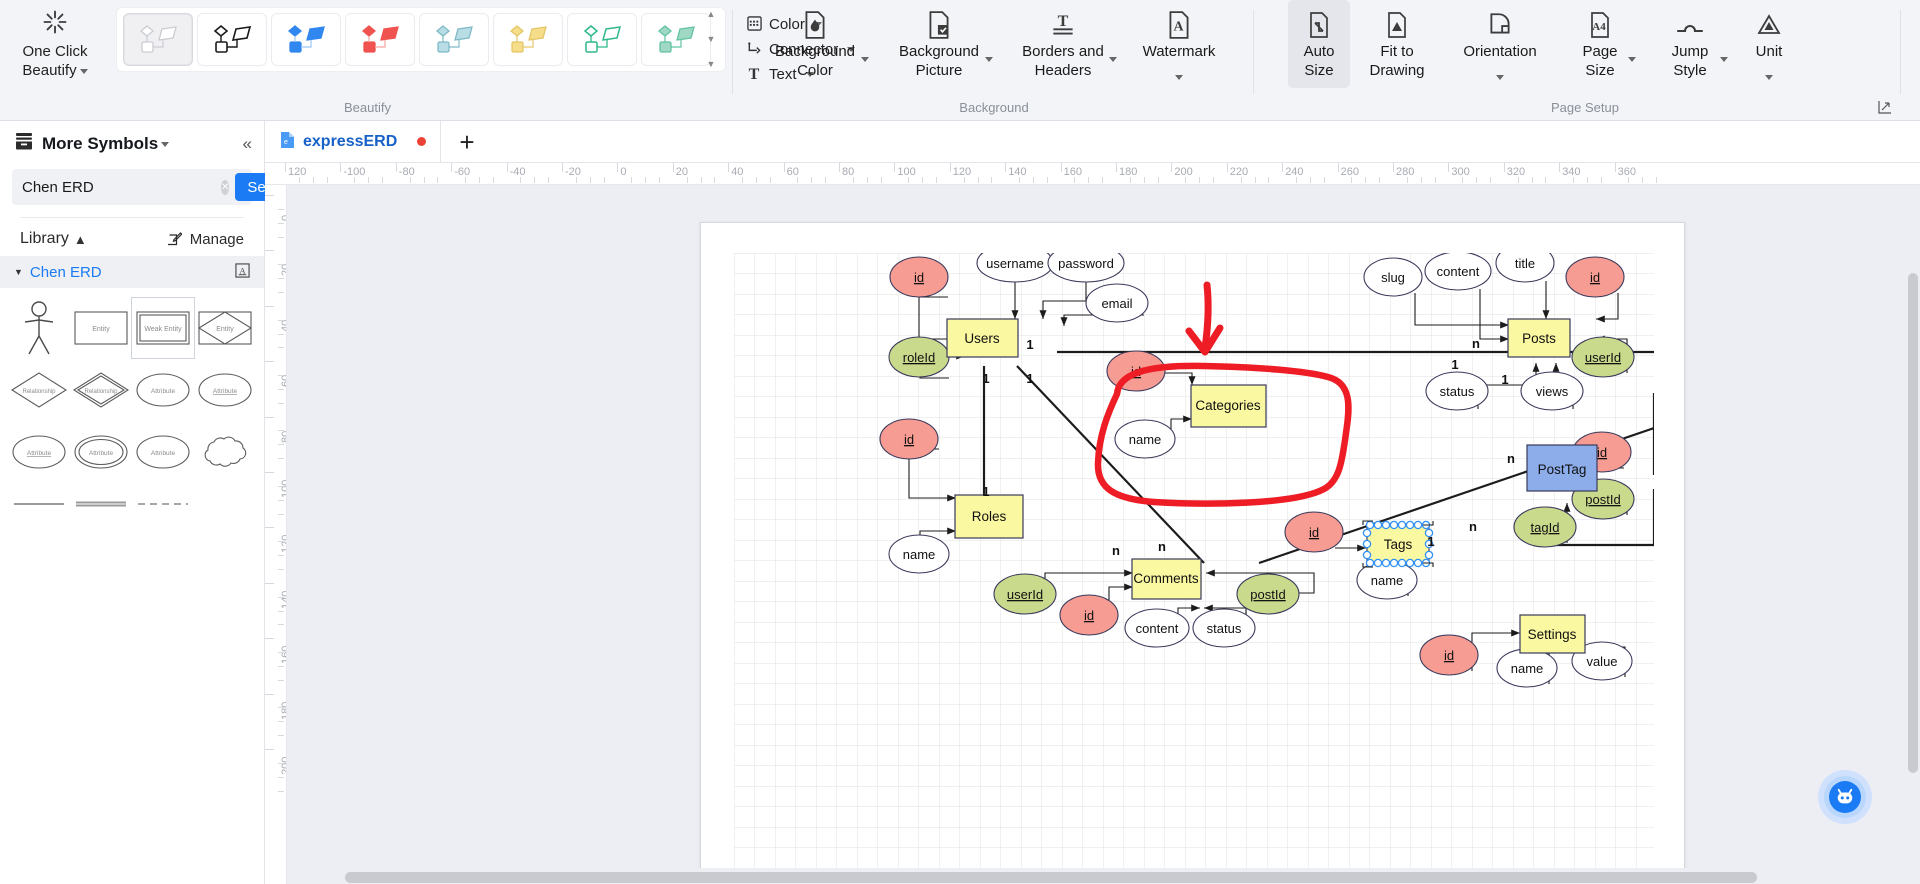 This screenshot has height=884, width=1920. What do you see at coordinates (55, 40) in the screenshot?
I see `one-click-beautify-button: One Click Beautify` at bounding box center [55, 40].